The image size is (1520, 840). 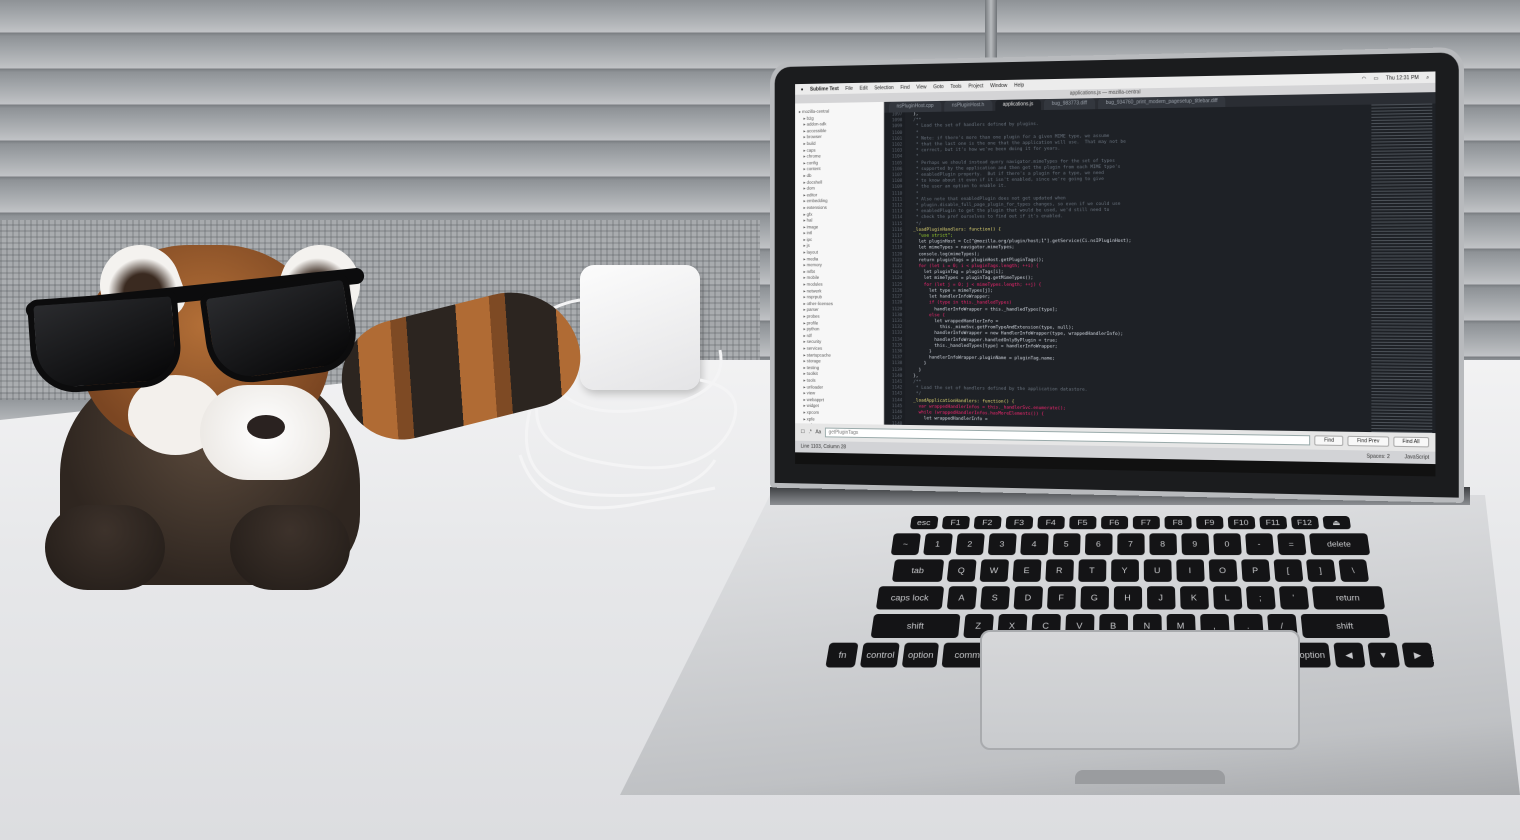 I want to click on sidebar-folder-label: security, so click(x=814, y=342).